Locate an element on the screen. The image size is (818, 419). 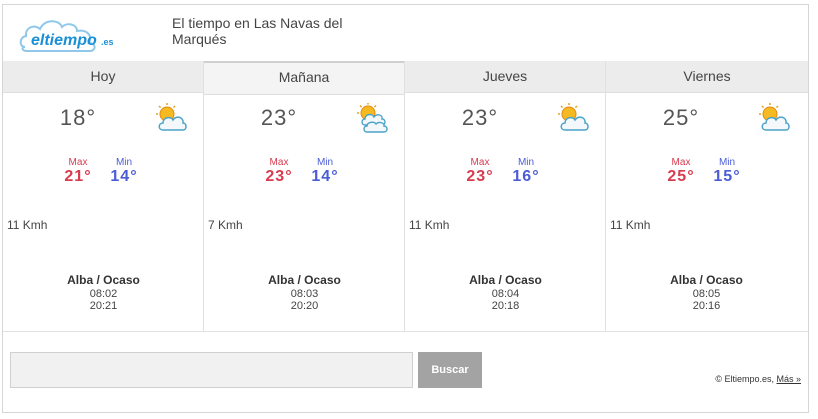
svg-text: .es is located at coordinates (107, 42).